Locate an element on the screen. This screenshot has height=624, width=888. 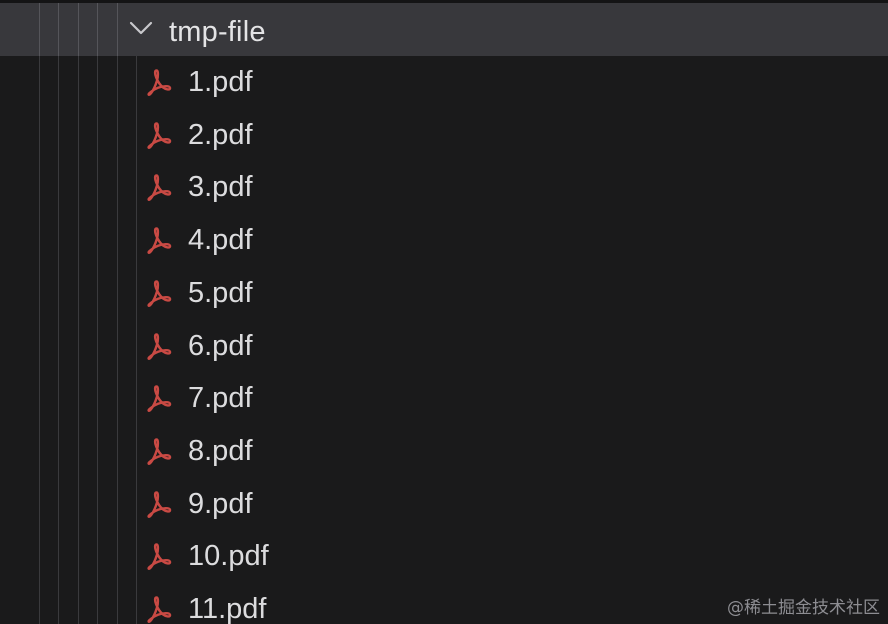
file-label: 2.pdf is located at coordinates (220, 134).